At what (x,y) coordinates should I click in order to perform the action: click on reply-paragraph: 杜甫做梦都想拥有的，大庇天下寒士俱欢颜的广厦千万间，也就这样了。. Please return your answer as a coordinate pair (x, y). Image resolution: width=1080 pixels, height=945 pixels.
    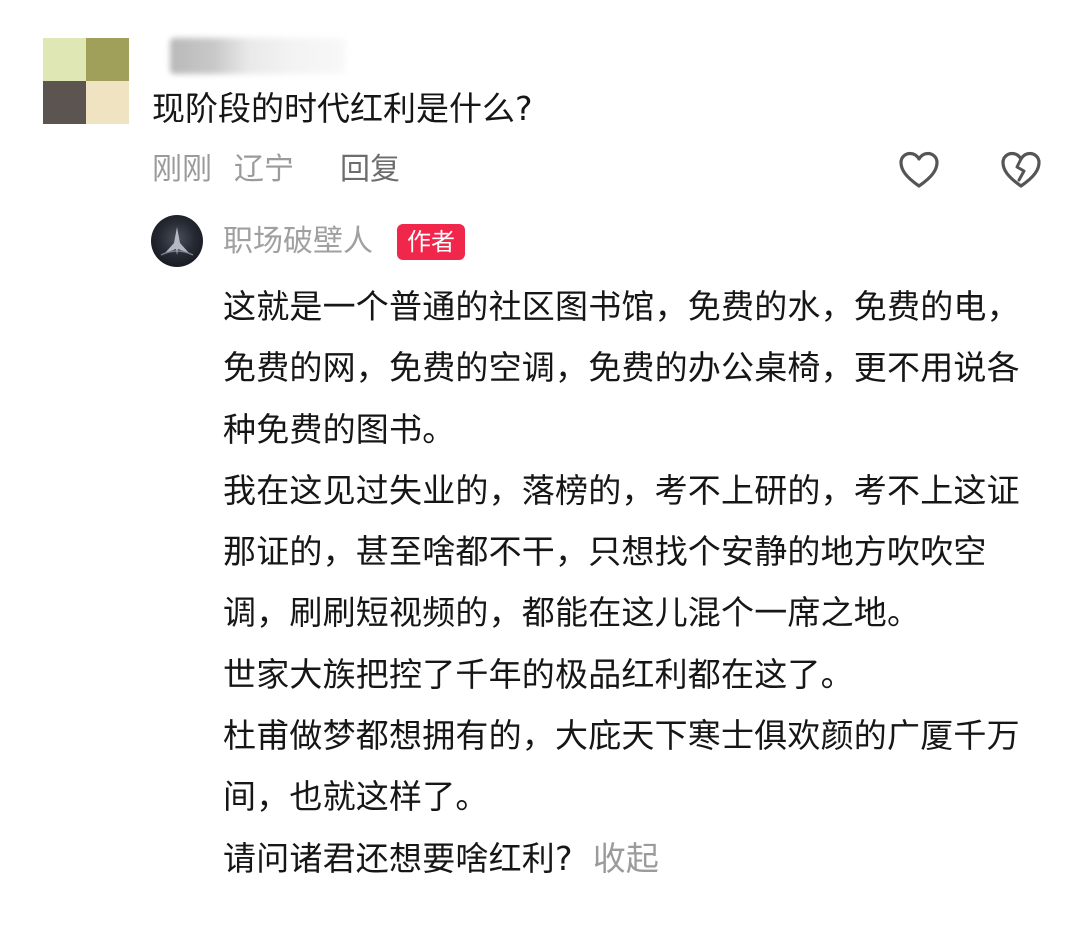
    Looking at the image, I should click on (621, 766).